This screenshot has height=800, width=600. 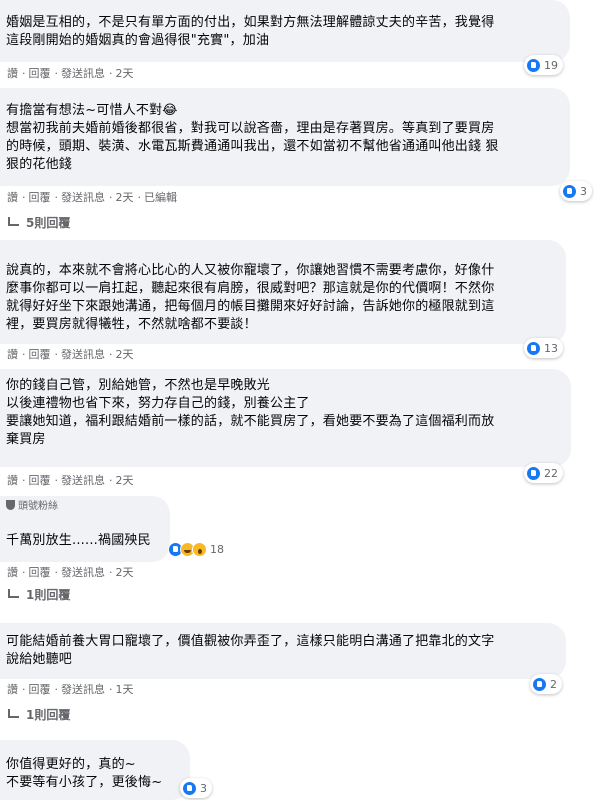 I want to click on reaction-summary: 18, so click(x=197, y=549).